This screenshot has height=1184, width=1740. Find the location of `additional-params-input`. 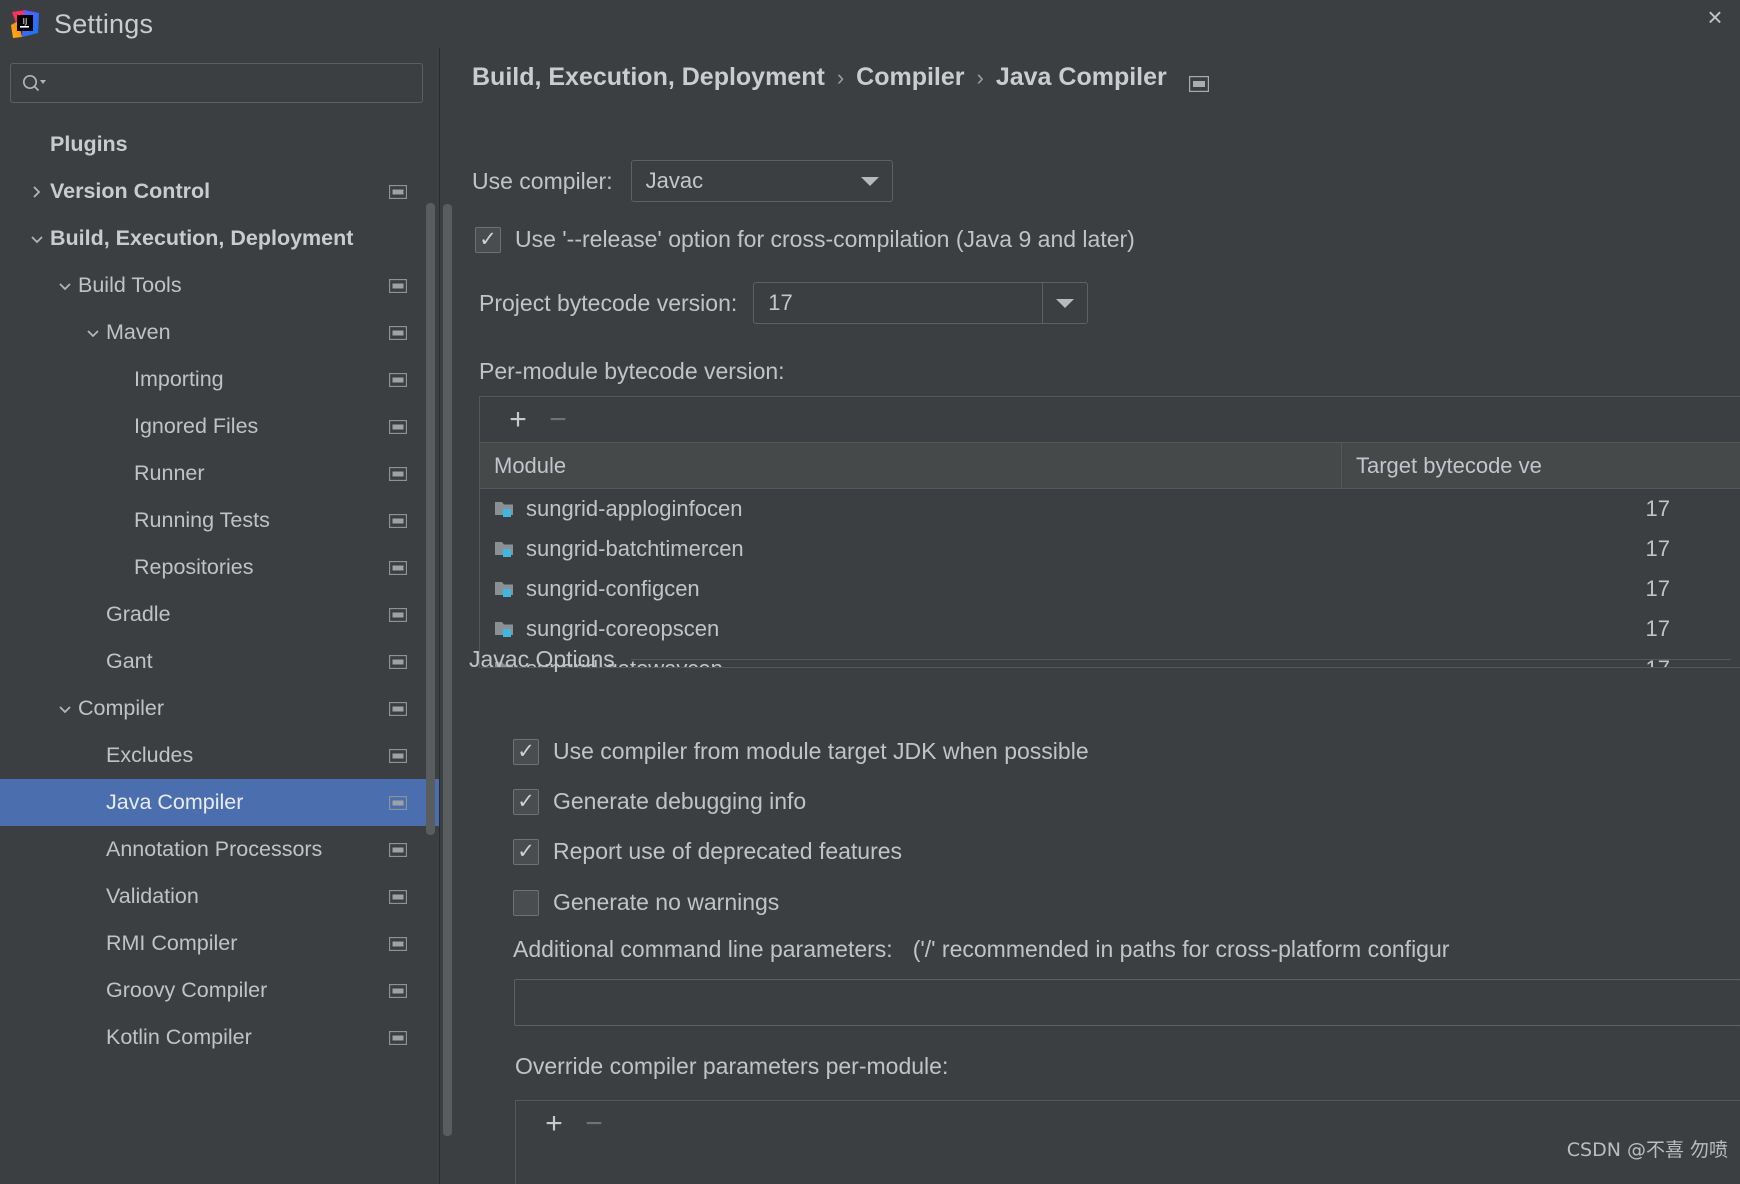

additional-params-input is located at coordinates (1127, 1002).